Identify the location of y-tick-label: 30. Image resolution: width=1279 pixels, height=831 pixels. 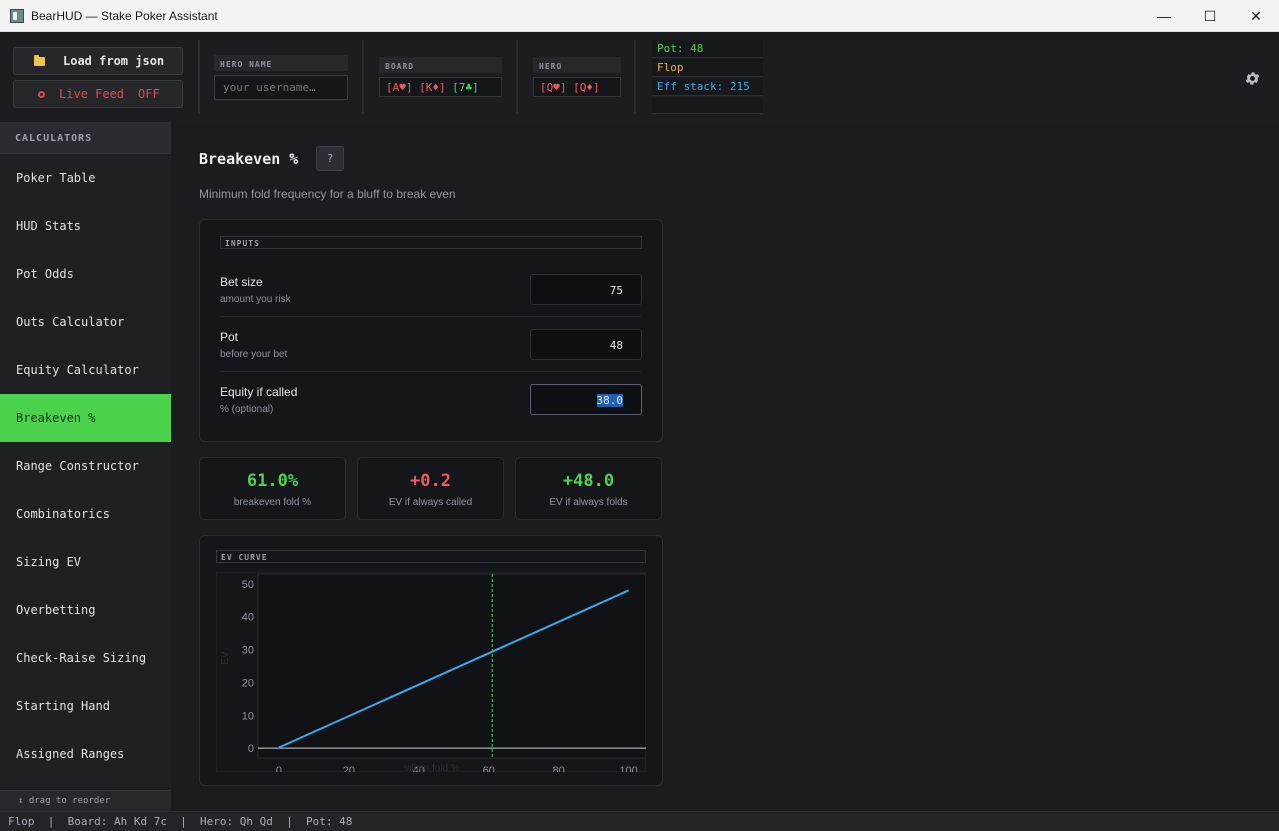
(248, 651).